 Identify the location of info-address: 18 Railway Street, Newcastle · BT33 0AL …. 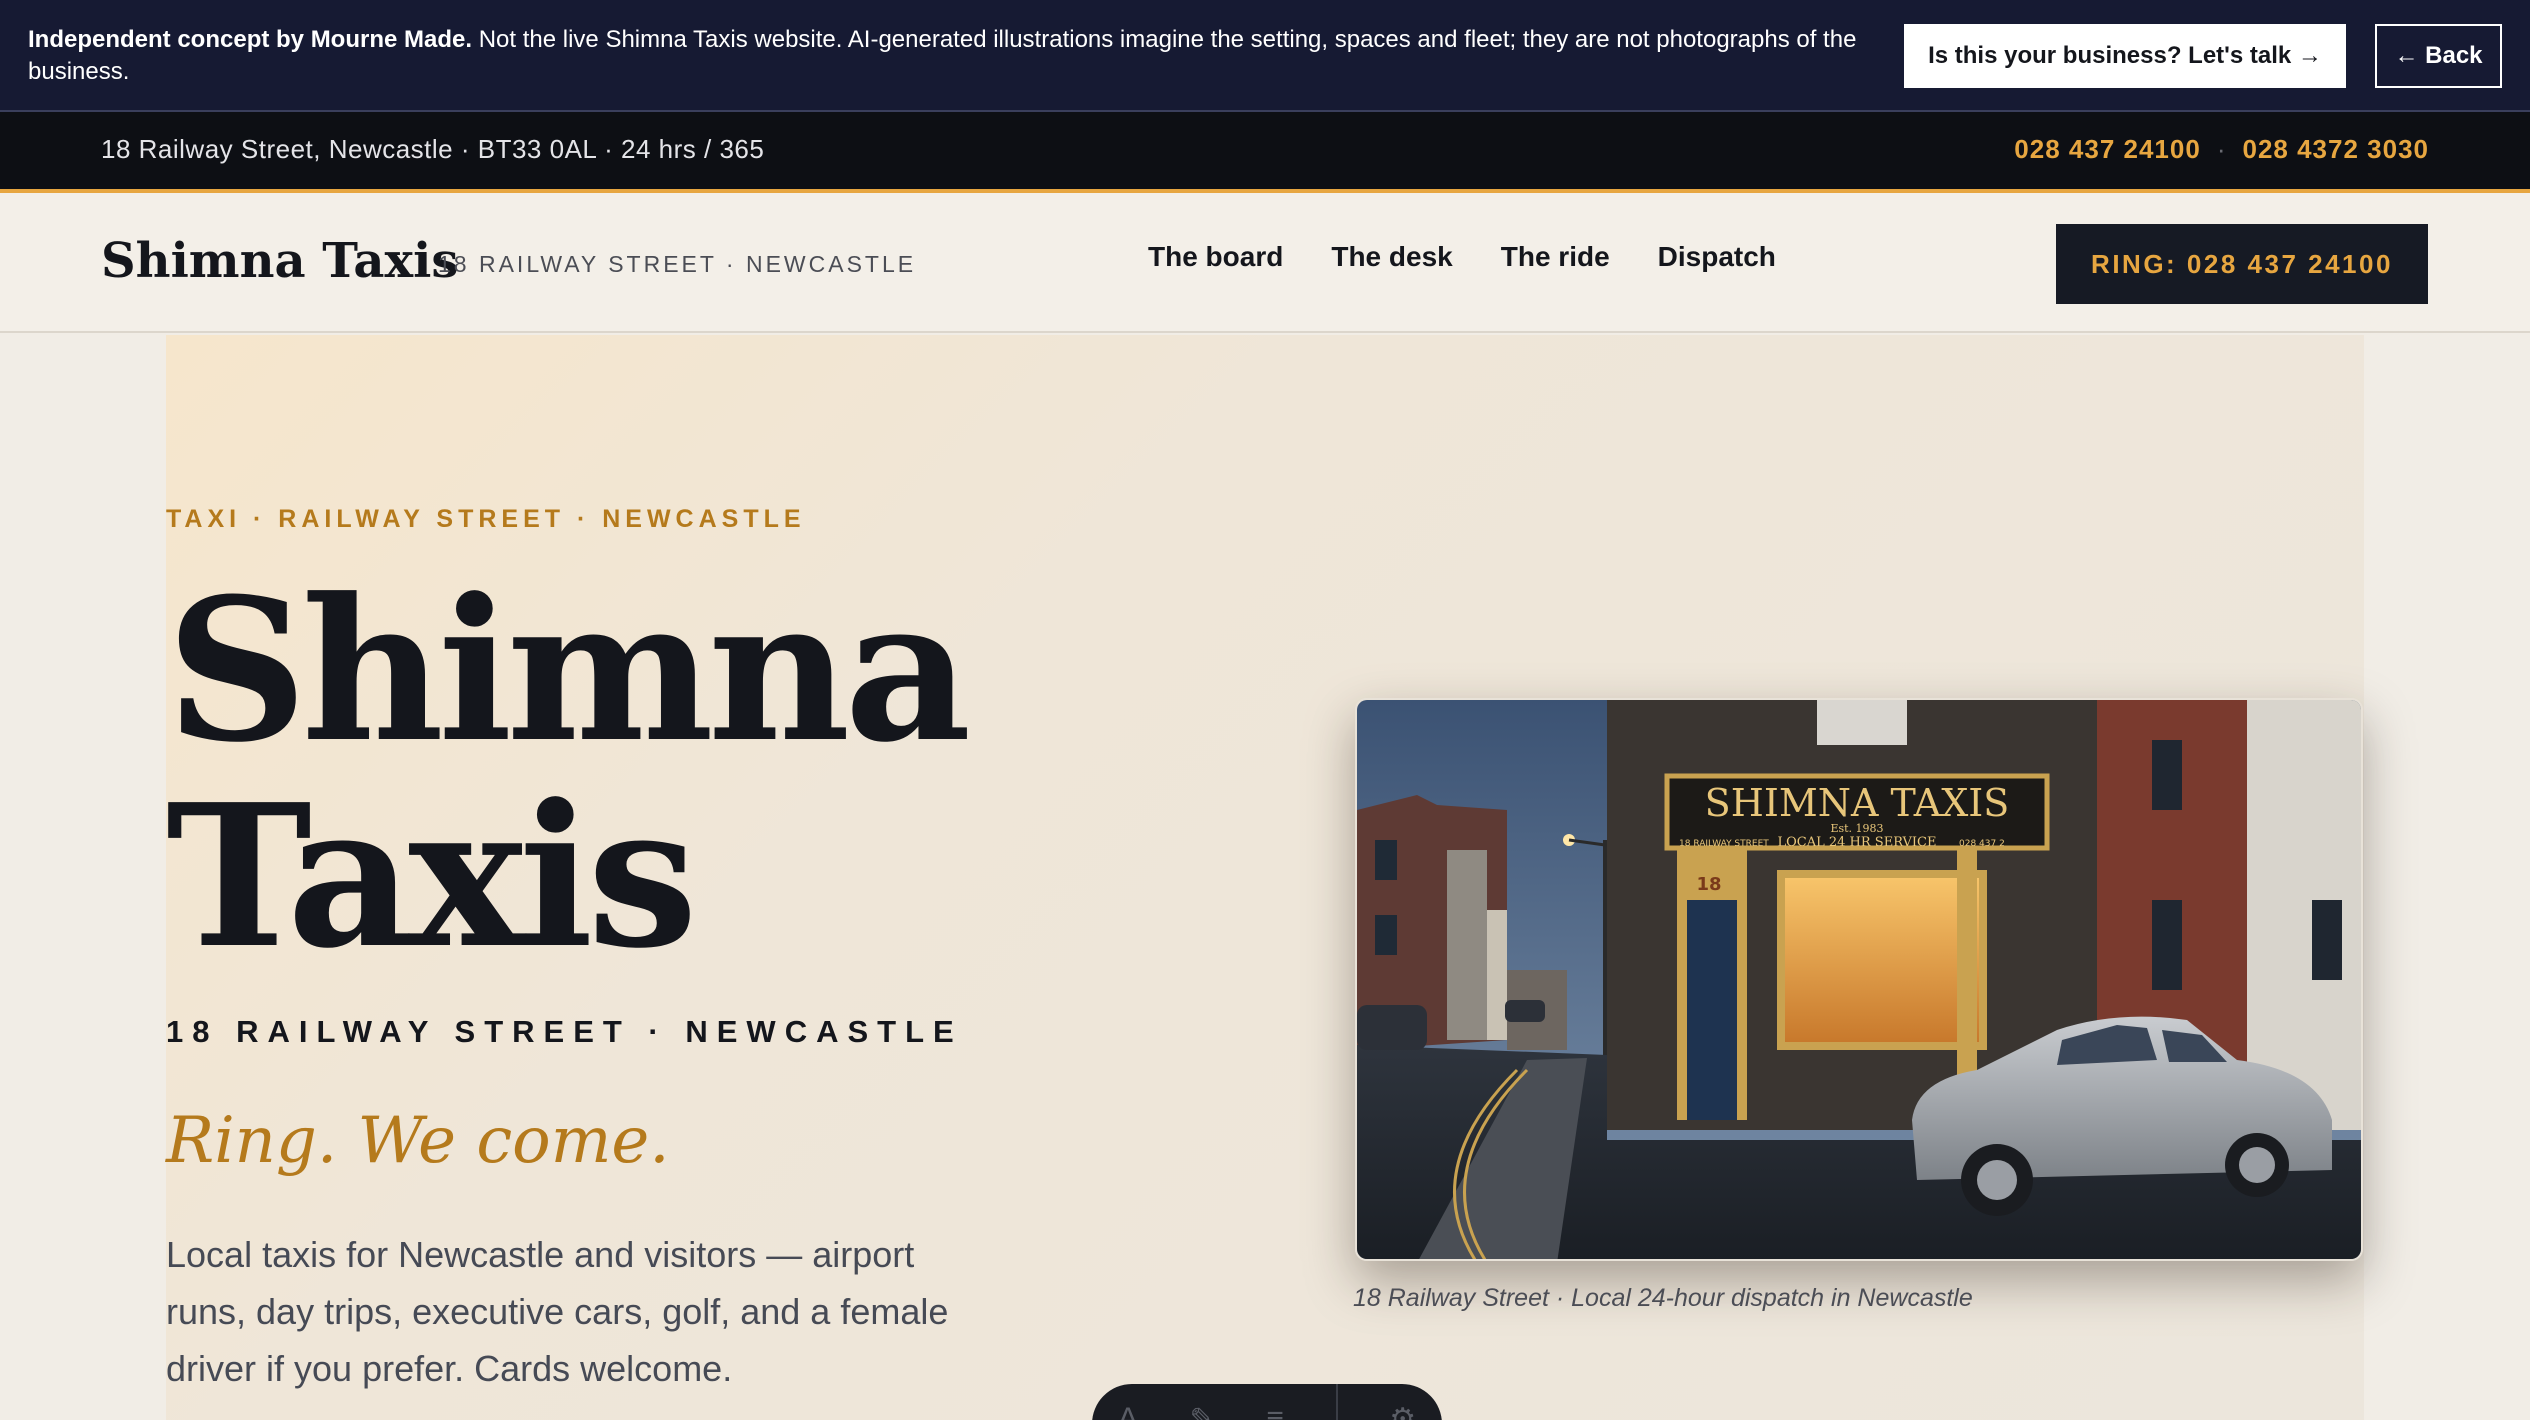
(433, 149).